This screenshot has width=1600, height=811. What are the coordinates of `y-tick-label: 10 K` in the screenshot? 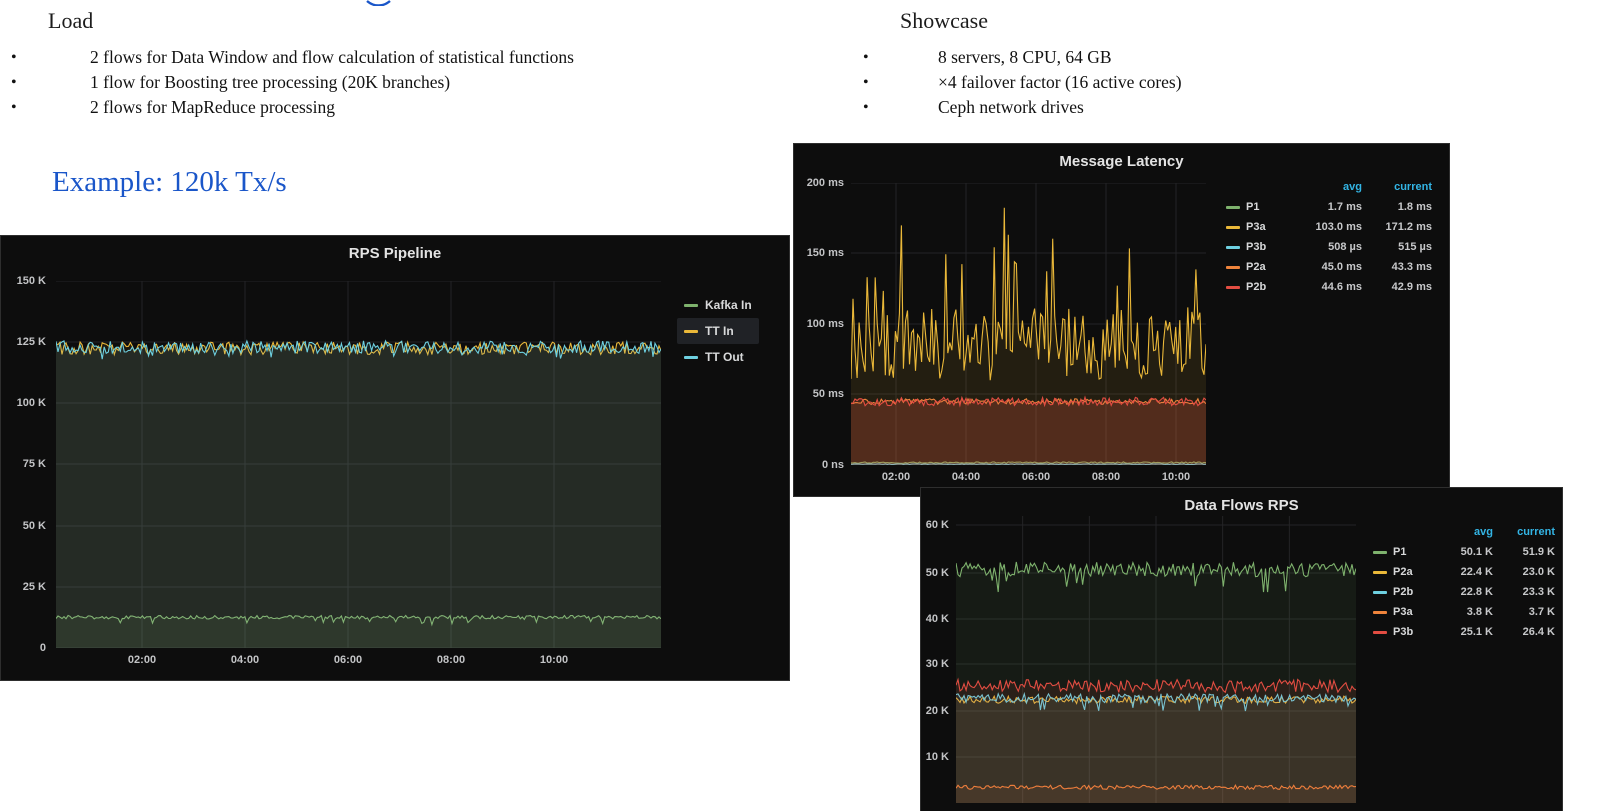 It's located at (937, 757).